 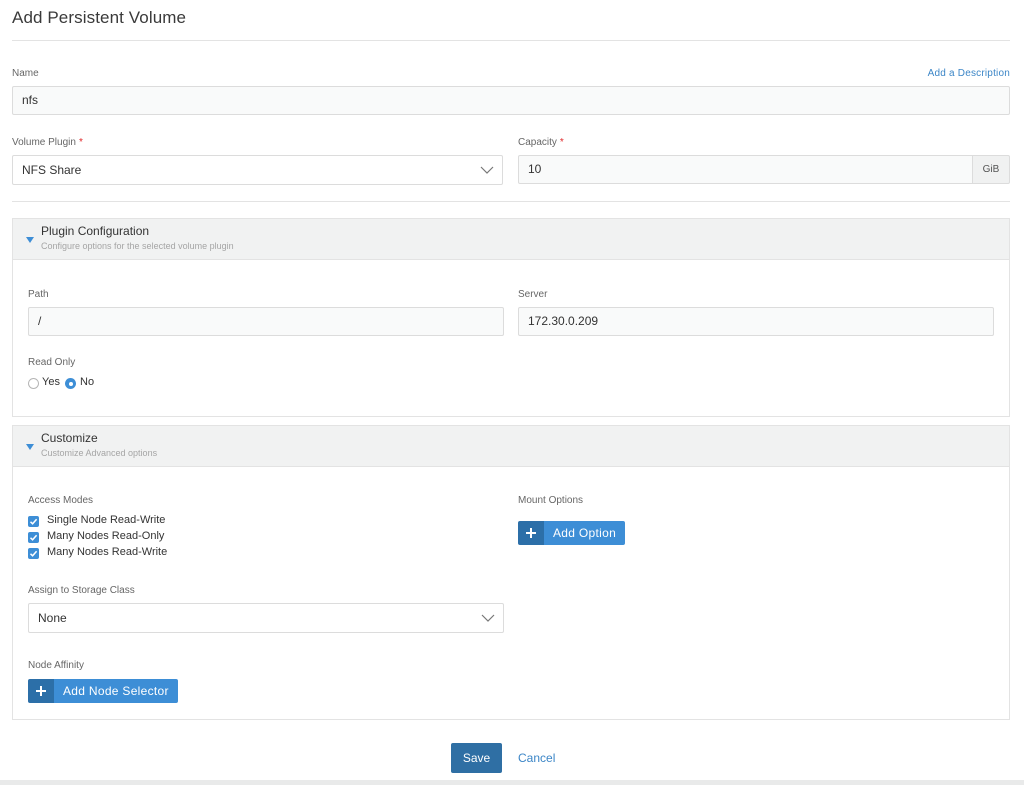 I want to click on many-nodes-rw-checkbox, so click(x=33, y=553).